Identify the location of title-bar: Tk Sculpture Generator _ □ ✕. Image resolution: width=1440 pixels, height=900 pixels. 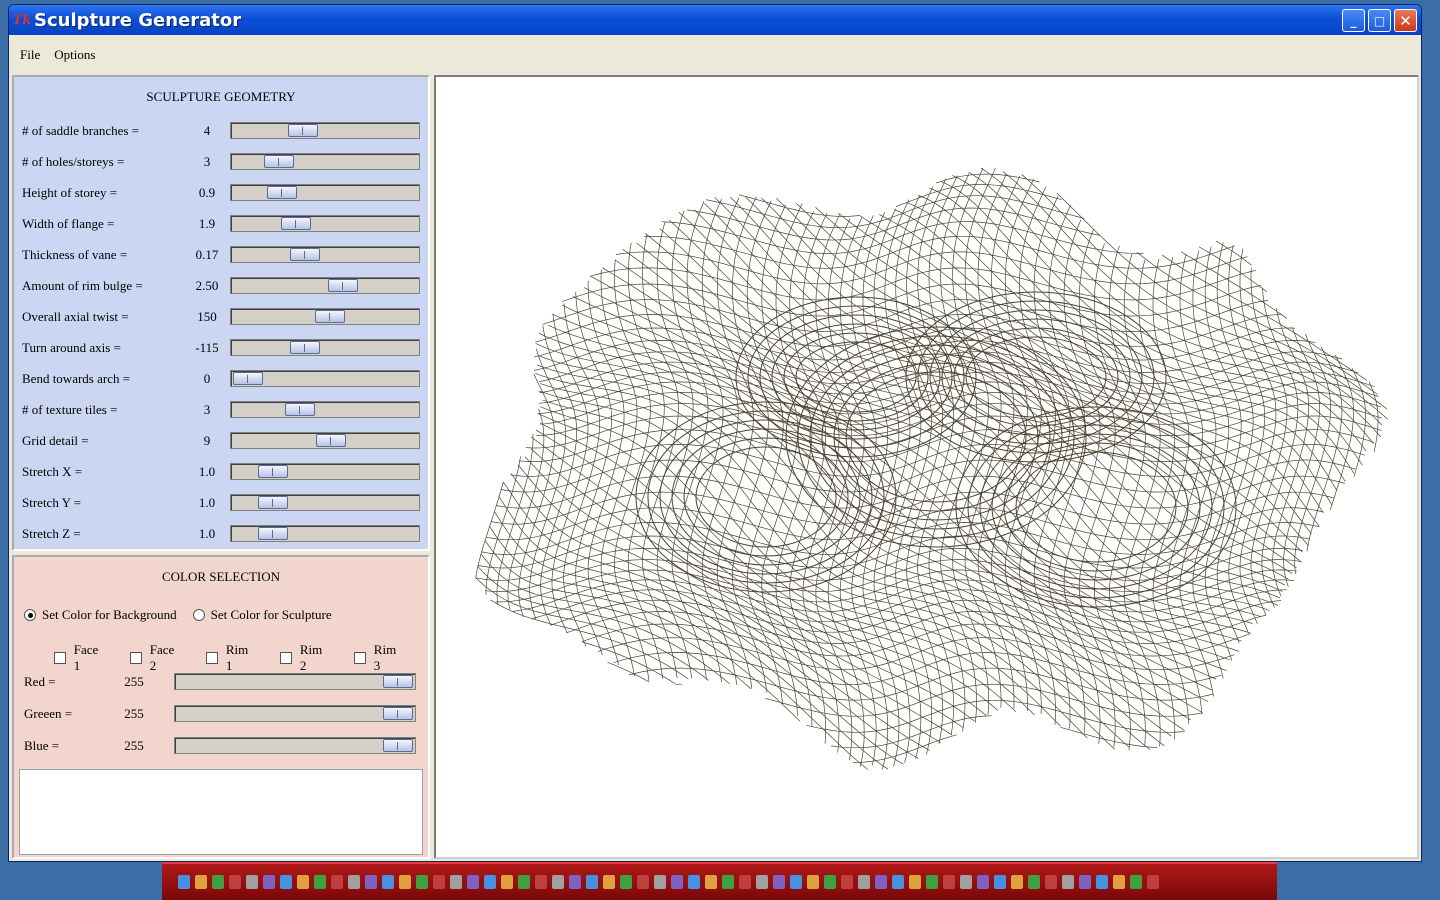
(715, 20).